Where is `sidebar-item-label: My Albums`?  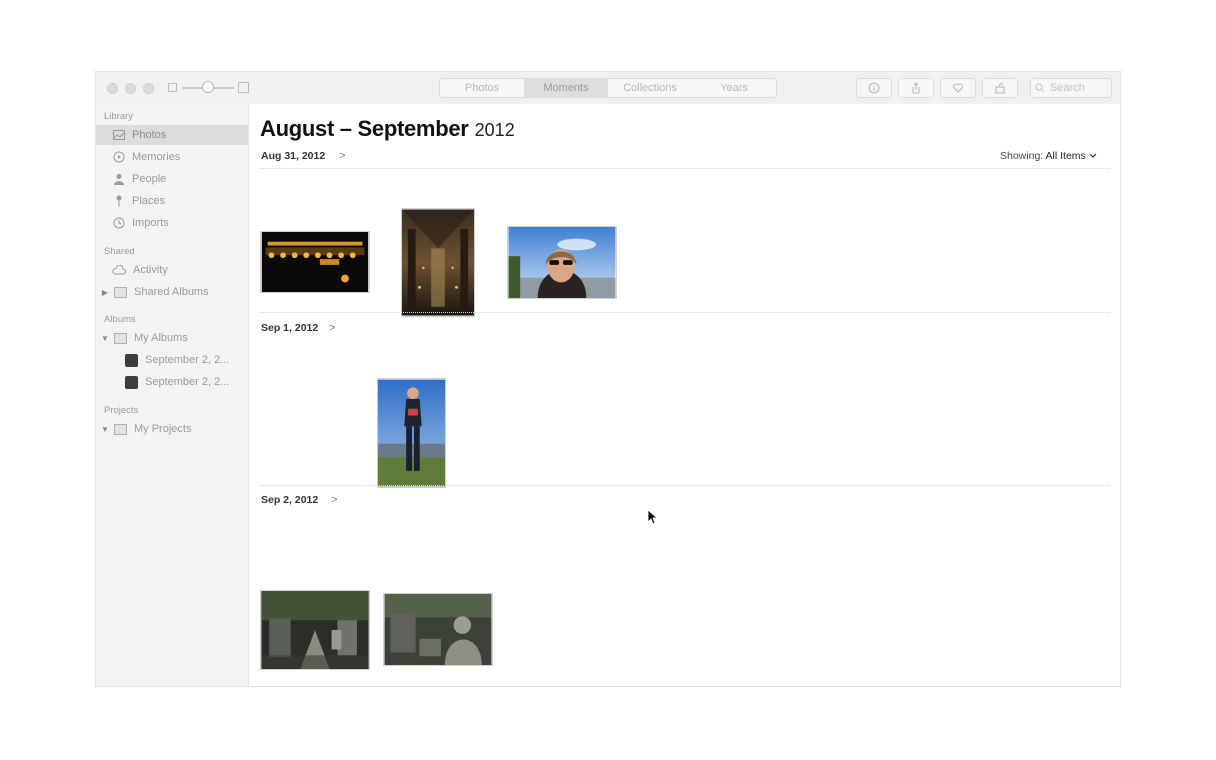
sidebar-item-label: My Albums is located at coordinates (161, 338).